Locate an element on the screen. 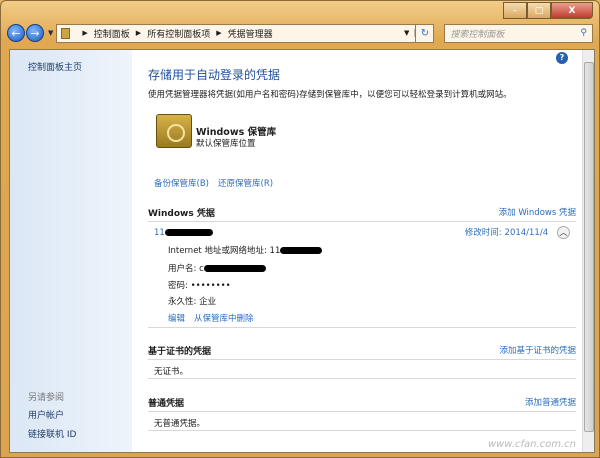 The width and height of the screenshot is (600, 458). search-placeholder: 搜索控制面板 is located at coordinates (477, 34).